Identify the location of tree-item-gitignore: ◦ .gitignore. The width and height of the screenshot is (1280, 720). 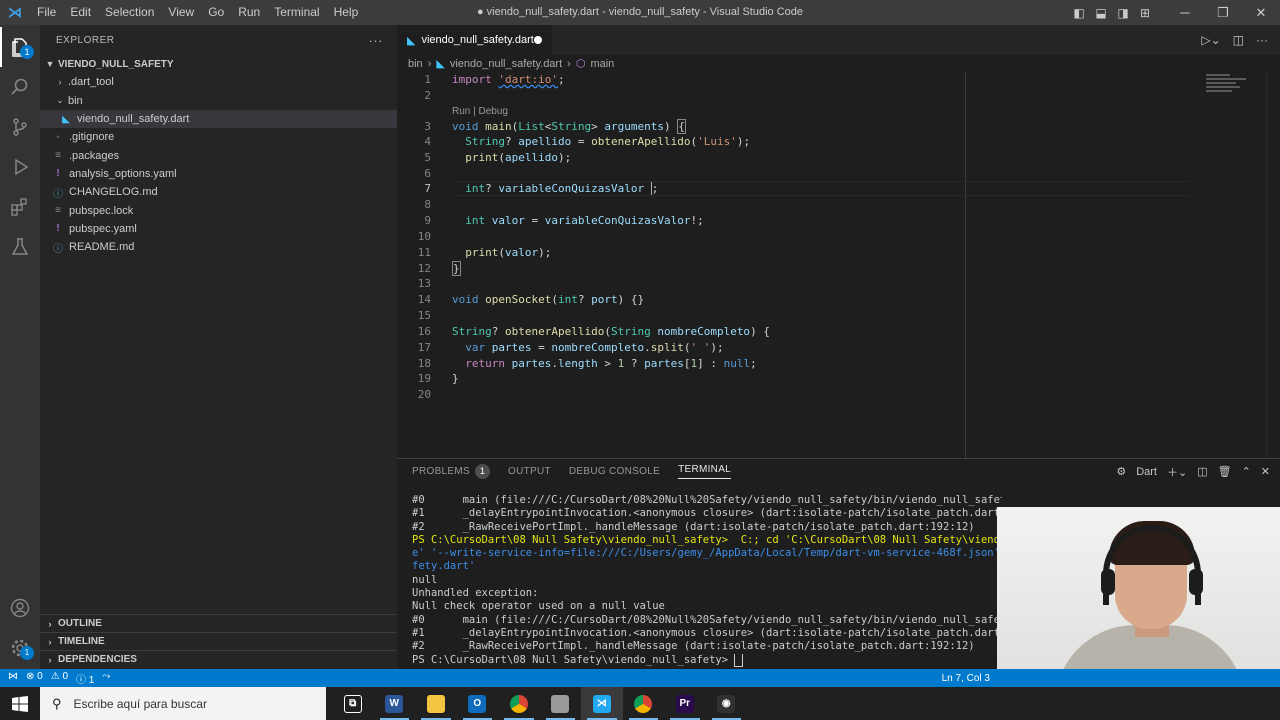
(218, 137).